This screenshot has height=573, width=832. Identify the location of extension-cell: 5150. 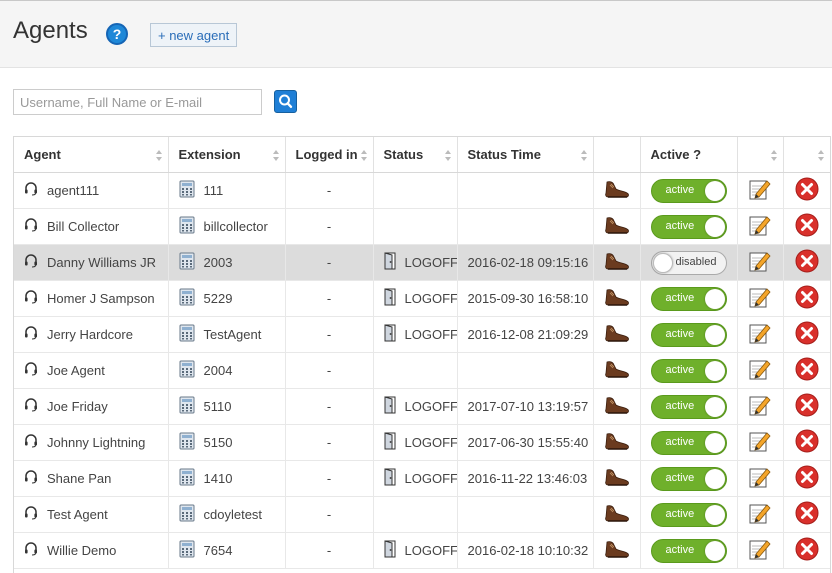
(227, 442).